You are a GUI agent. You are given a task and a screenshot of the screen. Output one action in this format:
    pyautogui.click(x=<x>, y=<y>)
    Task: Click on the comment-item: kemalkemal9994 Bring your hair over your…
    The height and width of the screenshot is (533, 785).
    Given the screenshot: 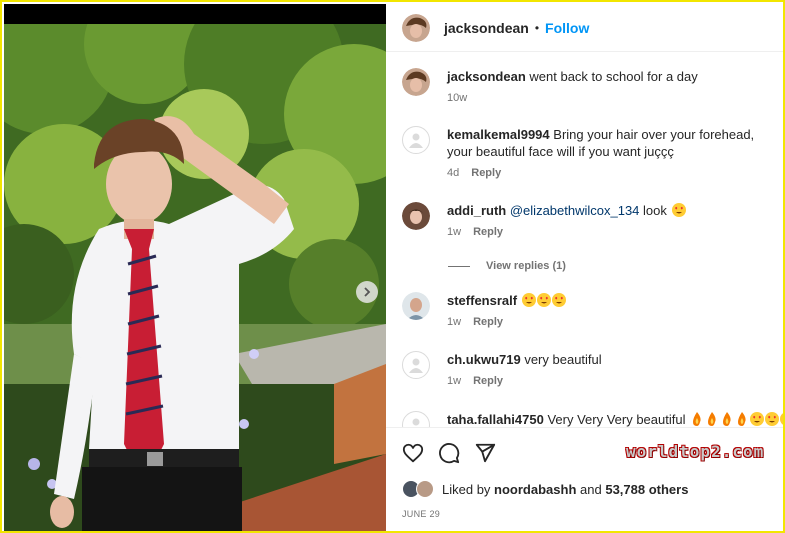 What is the action you would take?
    pyautogui.click(x=589, y=152)
    